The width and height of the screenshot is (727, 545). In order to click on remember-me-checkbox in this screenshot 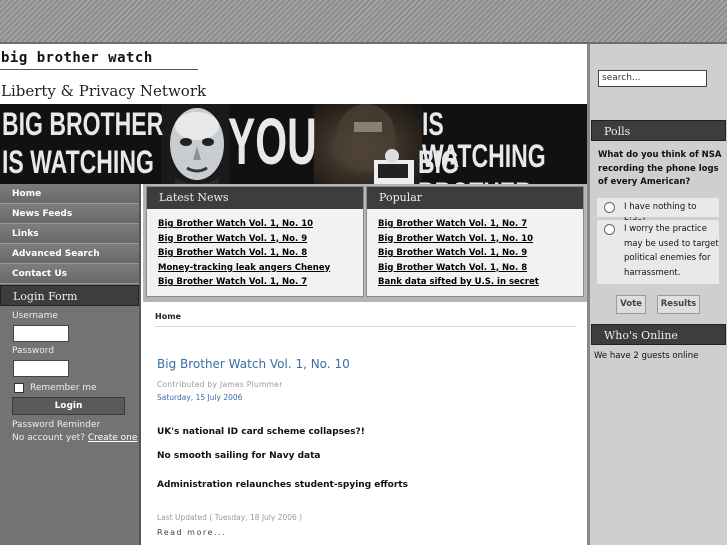, I will do `click(19, 388)`.